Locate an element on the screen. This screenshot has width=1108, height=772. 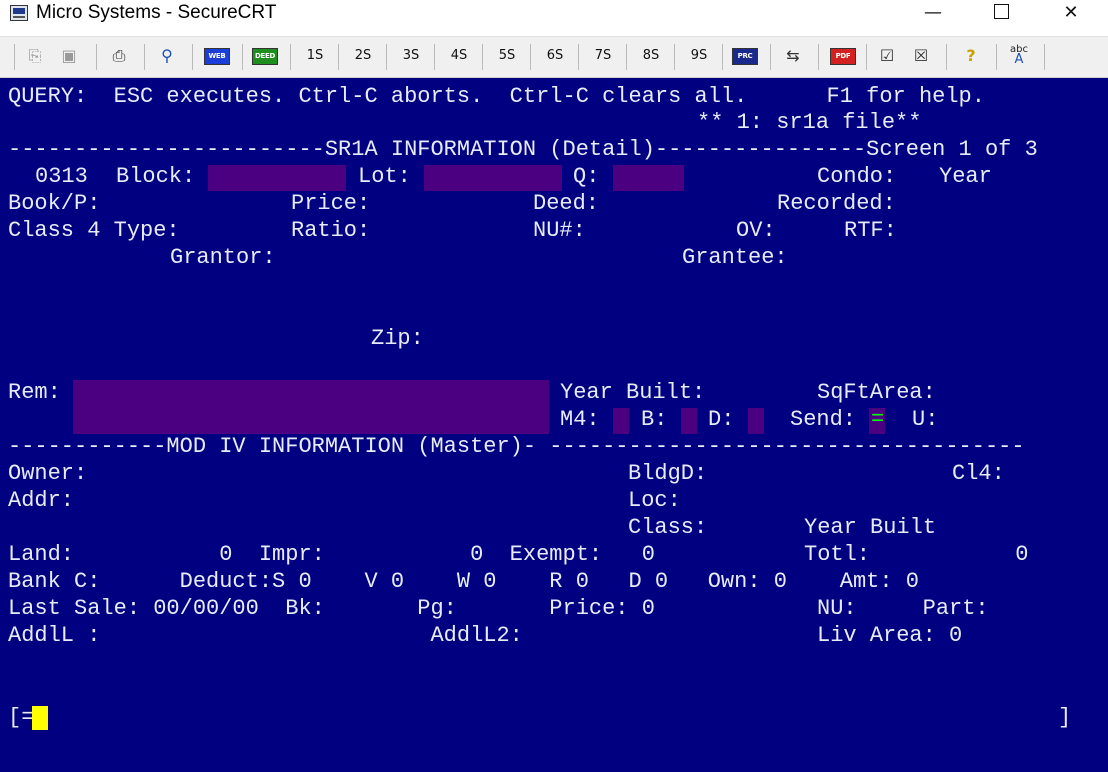
send-label: Send: is located at coordinates (823, 419).